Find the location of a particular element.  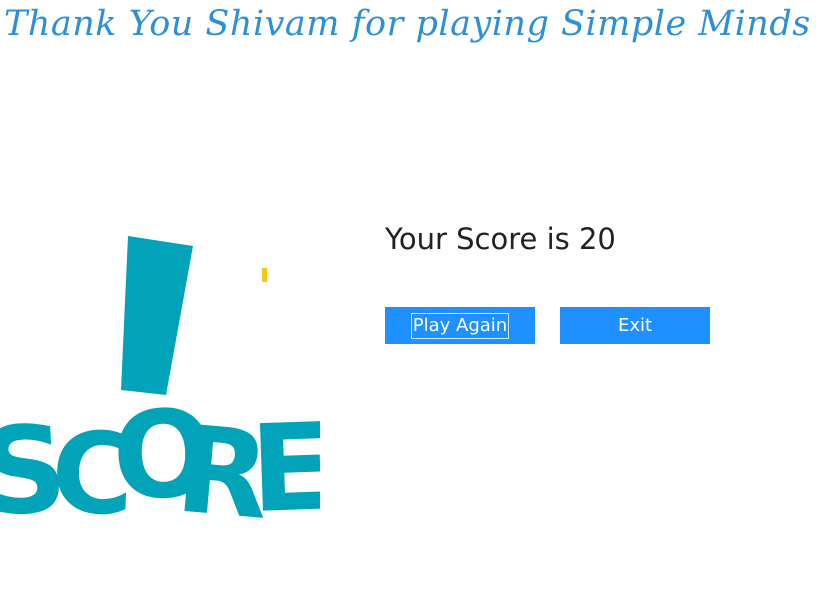

exit-label: Exit is located at coordinates (635, 325).